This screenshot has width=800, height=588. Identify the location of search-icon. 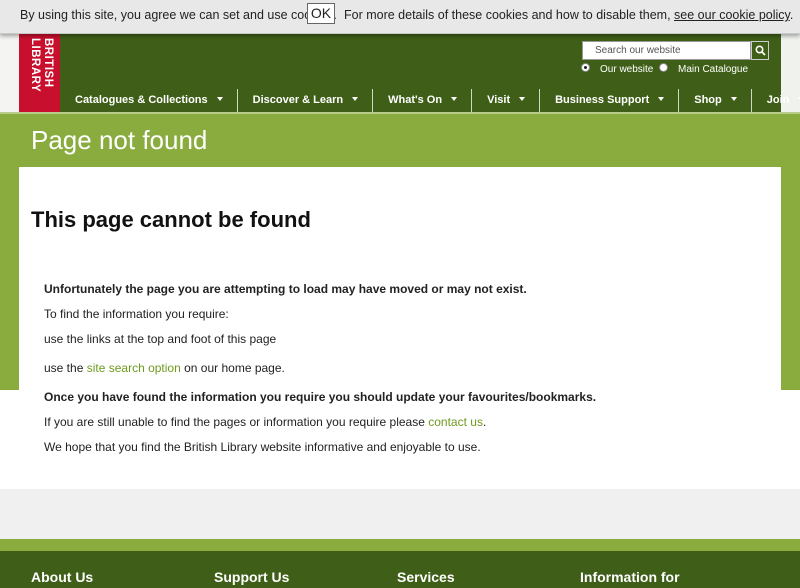
(760, 50).